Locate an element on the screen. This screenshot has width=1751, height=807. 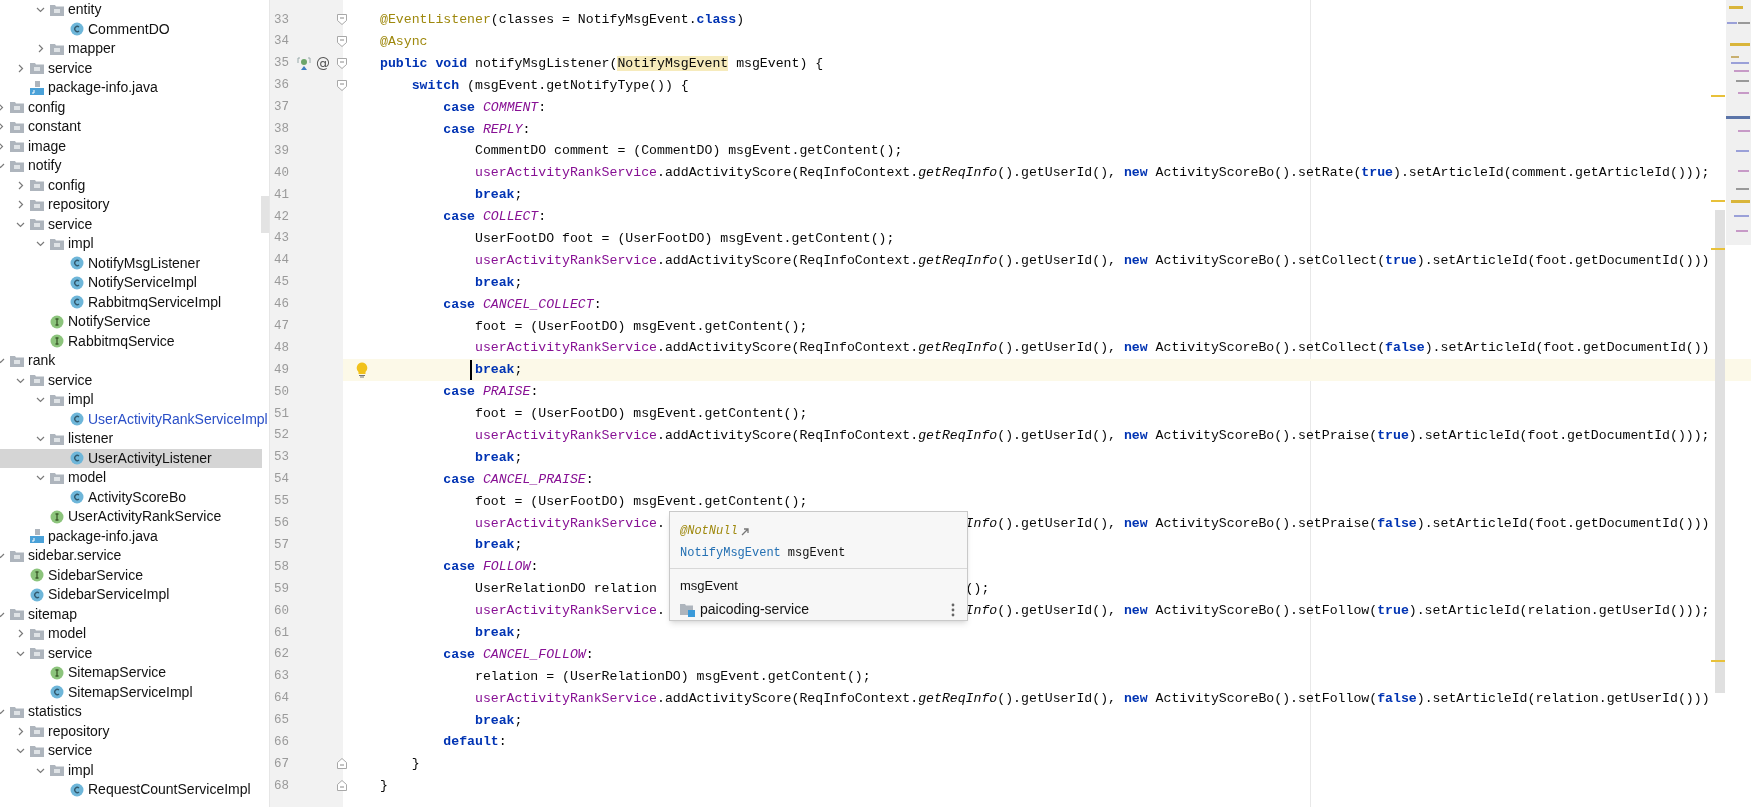
java-file-icon is located at coordinates (37, 536).